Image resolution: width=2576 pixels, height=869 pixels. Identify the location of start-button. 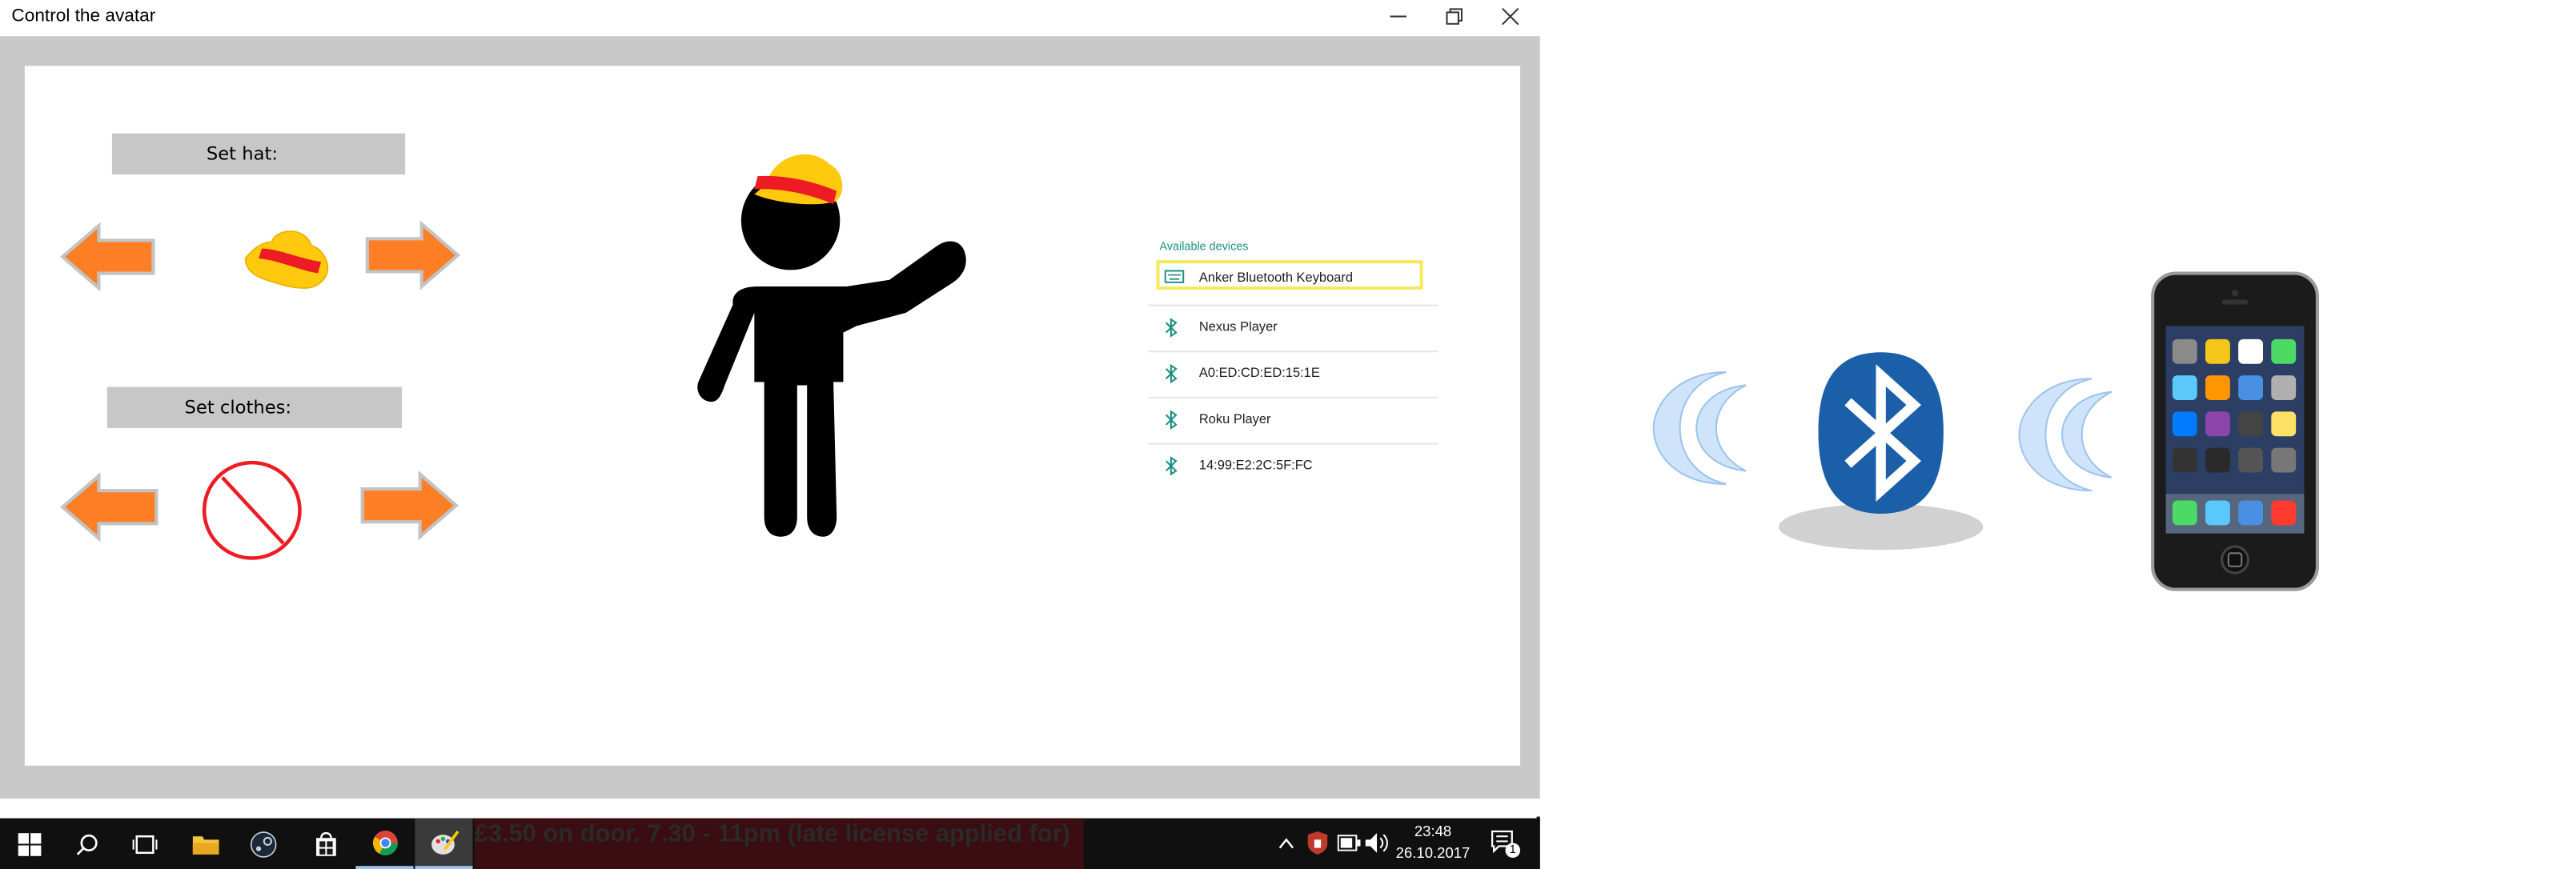
(29, 844).